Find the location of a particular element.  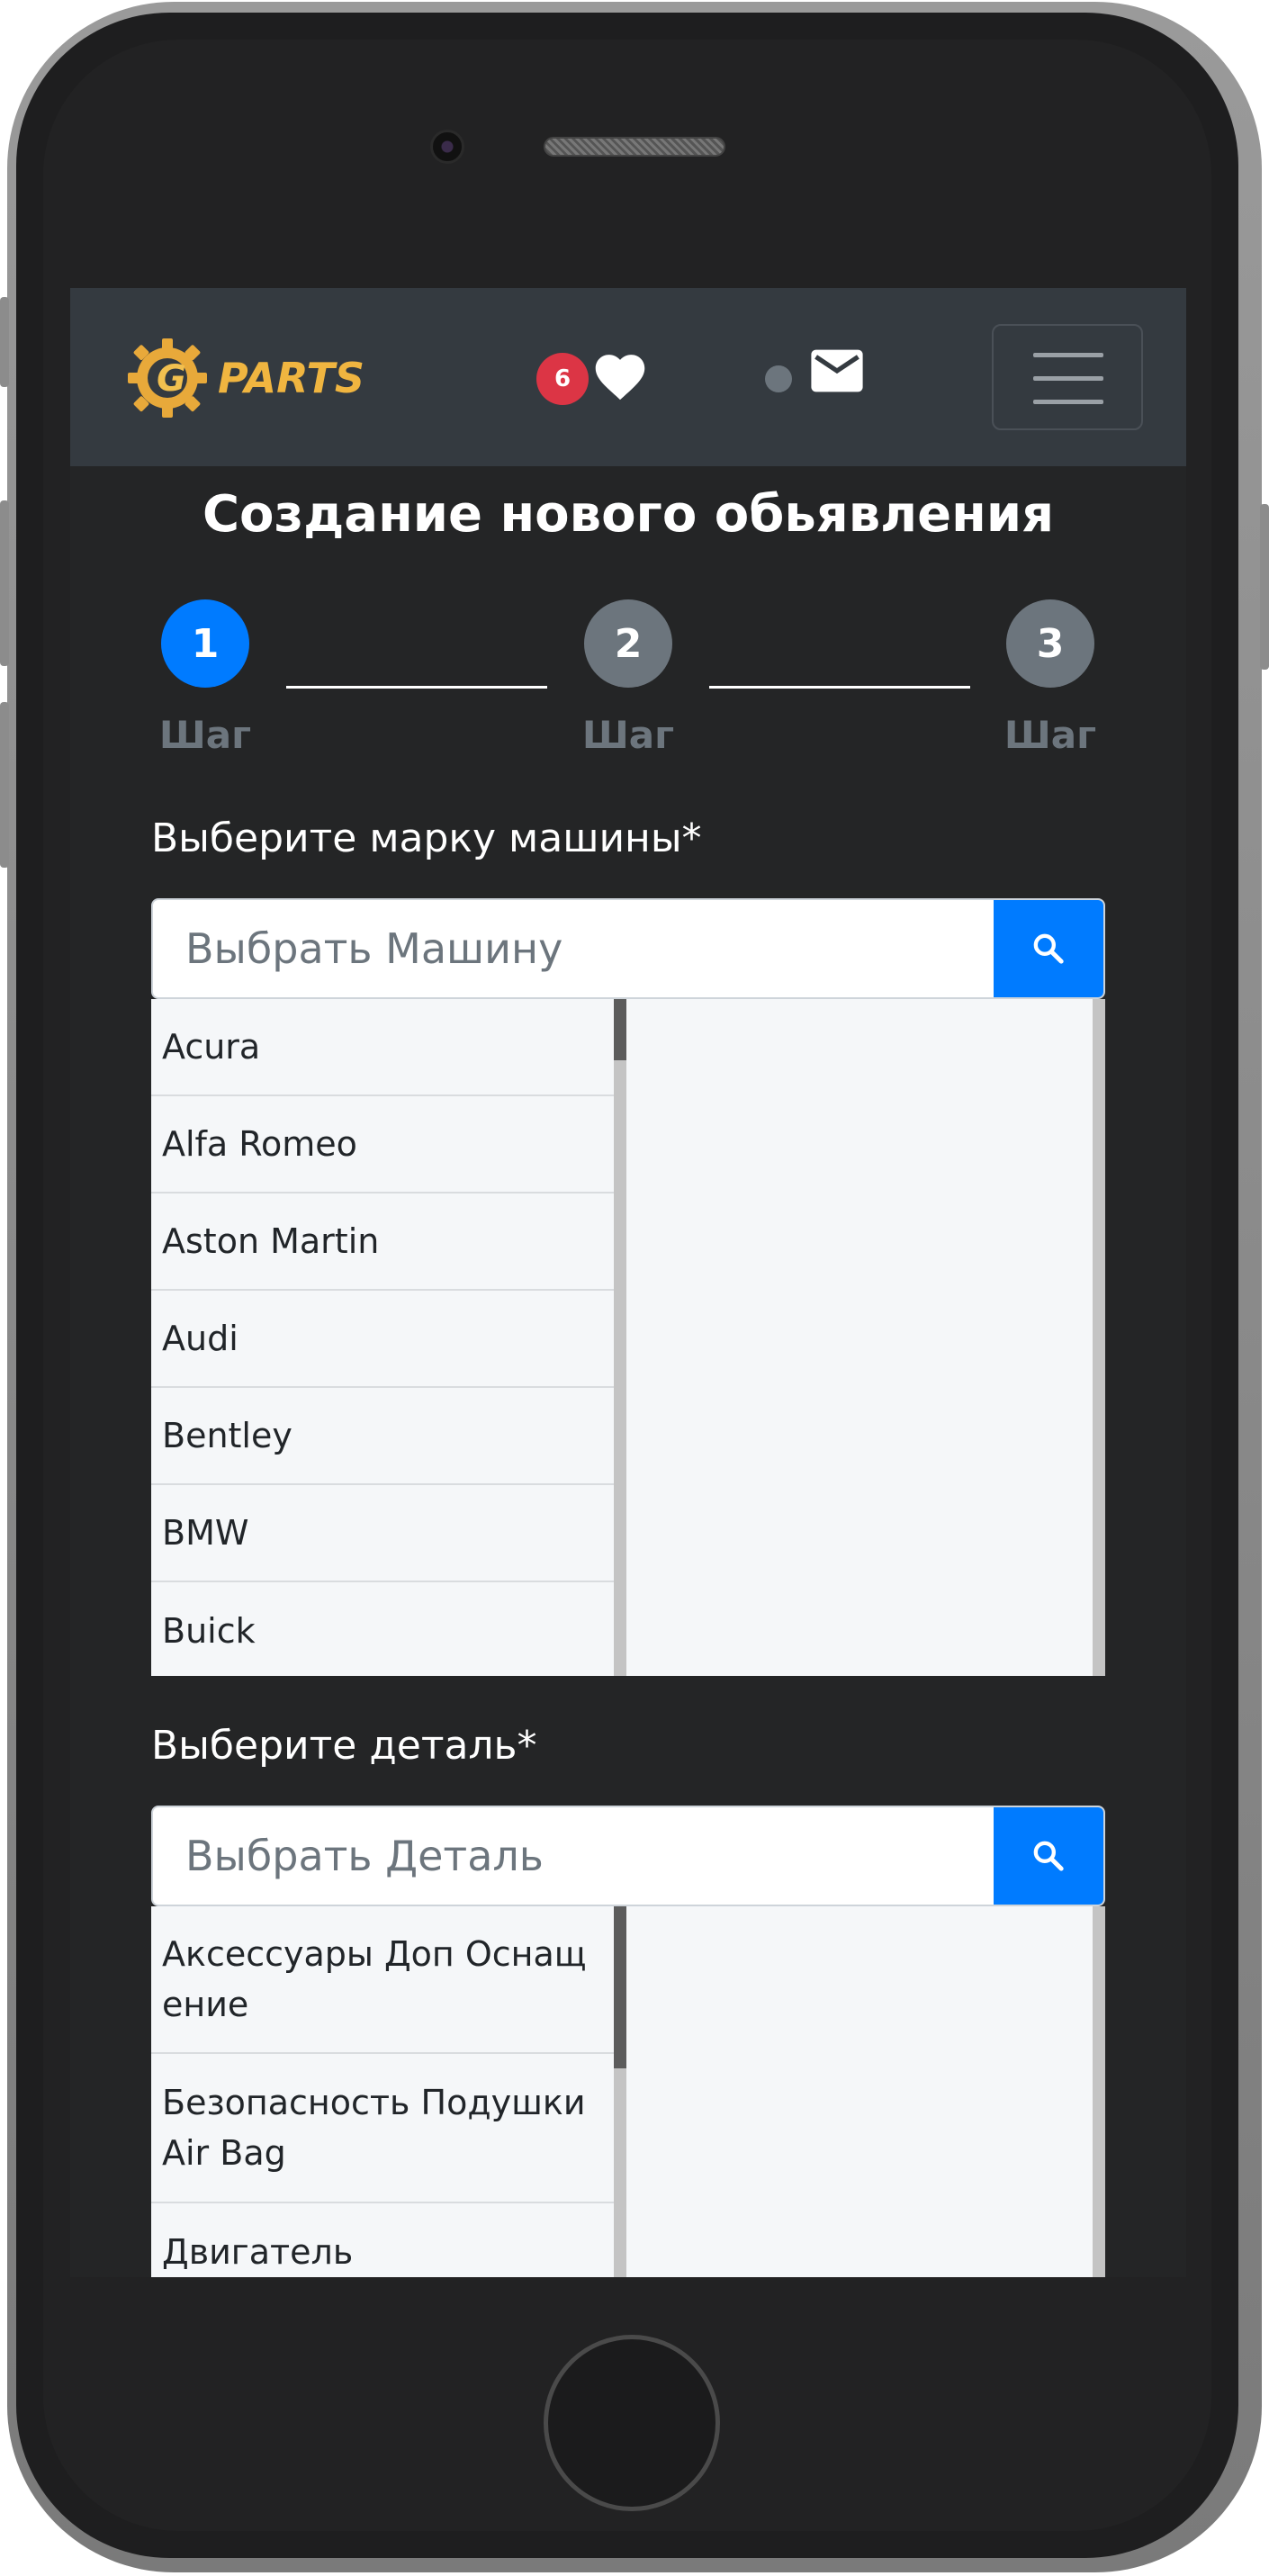

part-search-button is located at coordinates (1048, 1856).